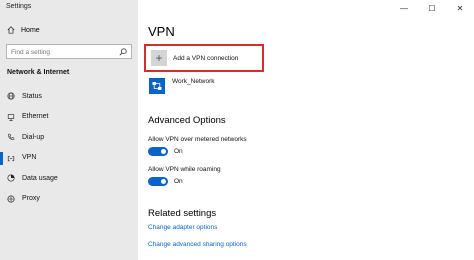 The width and height of the screenshot is (474, 260). Describe the element at coordinates (193, 81) in the screenshot. I see `vpn-connection-name: Work_Network` at that location.